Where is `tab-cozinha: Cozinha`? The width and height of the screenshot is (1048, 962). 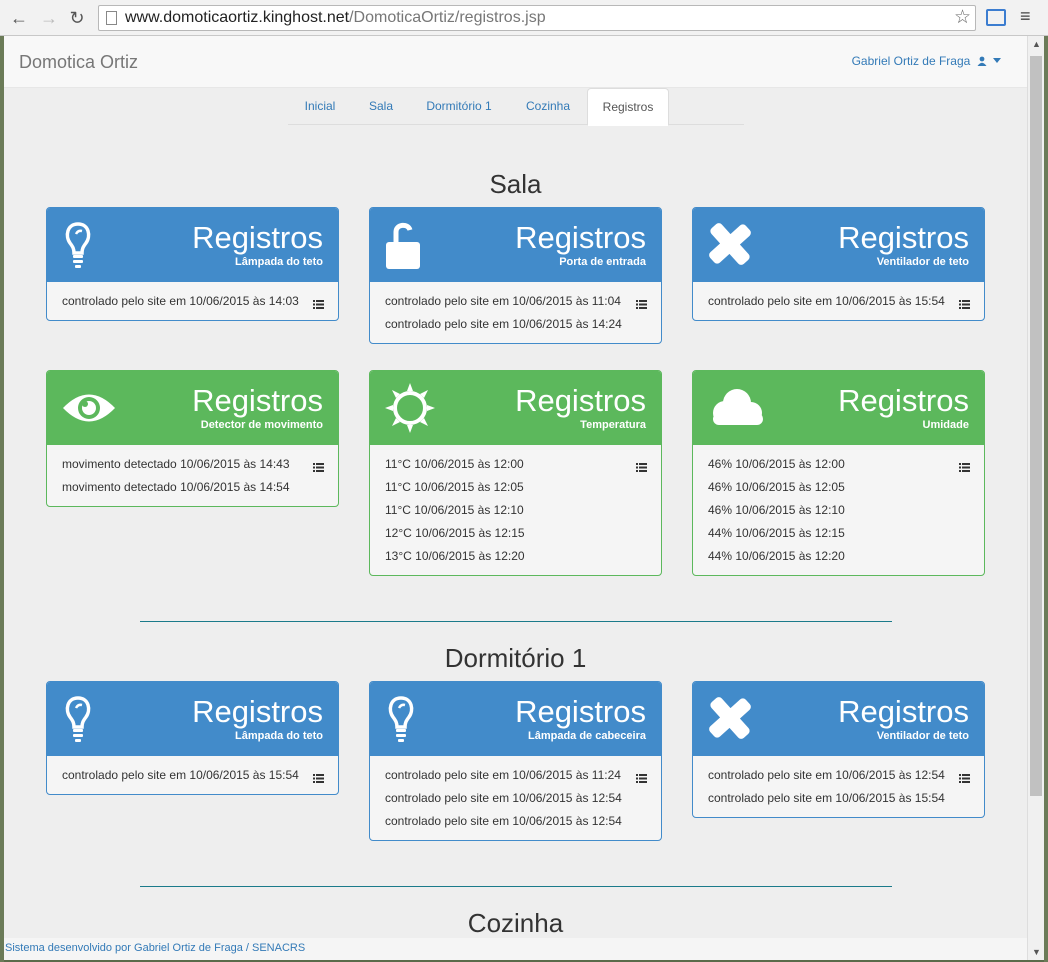 tab-cozinha: Cozinha is located at coordinates (548, 106).